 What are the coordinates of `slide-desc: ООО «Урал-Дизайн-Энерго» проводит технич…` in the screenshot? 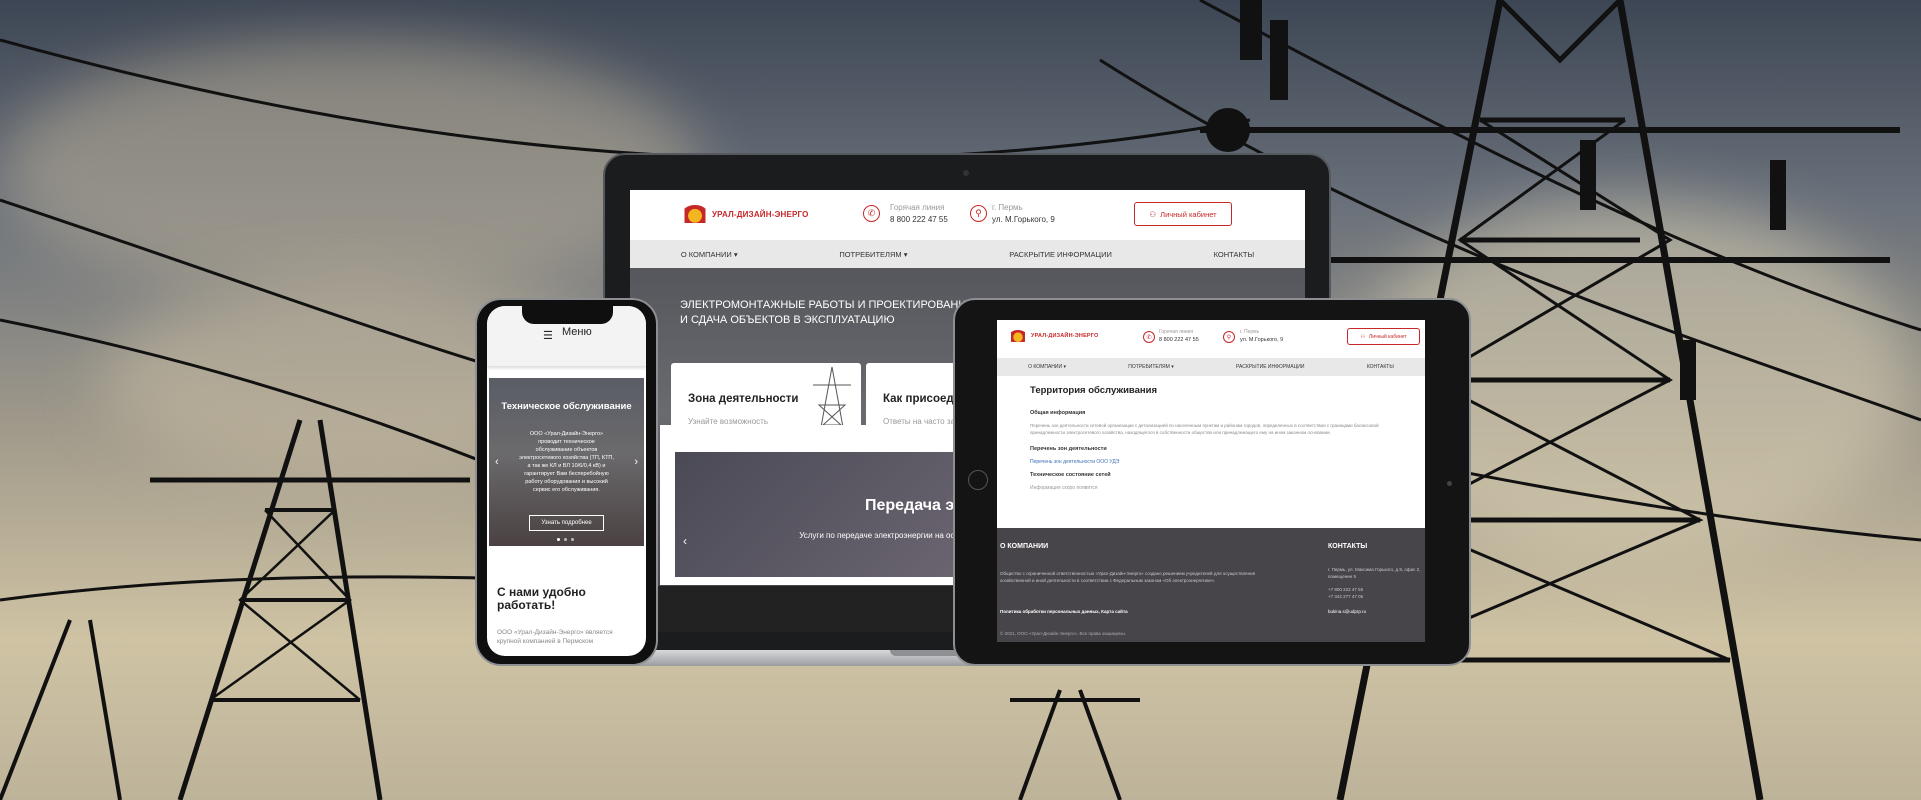 It's located at (566, 462).